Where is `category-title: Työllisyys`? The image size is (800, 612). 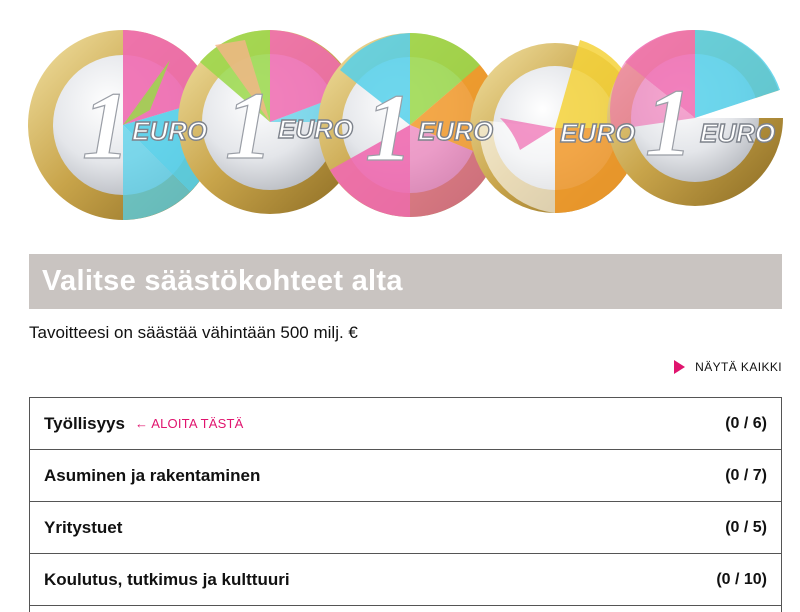 category-title: Työllisyys is located at coordinates (84, 423).